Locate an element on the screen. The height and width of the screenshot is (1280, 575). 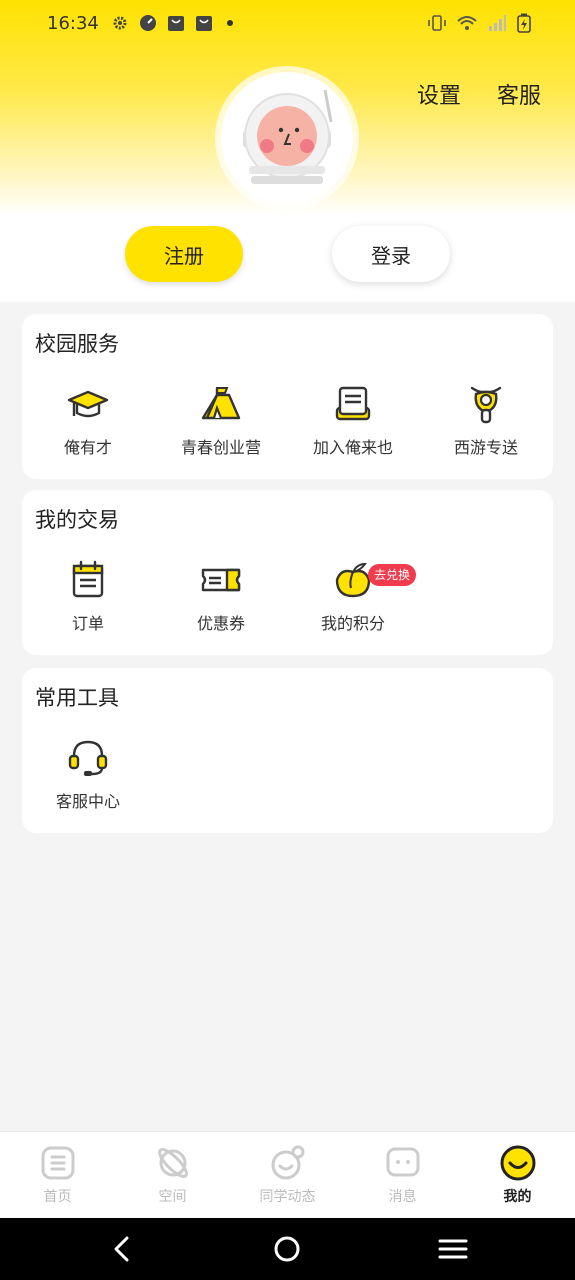
tab-label: 消息 is located at coordinates (402, 1197).